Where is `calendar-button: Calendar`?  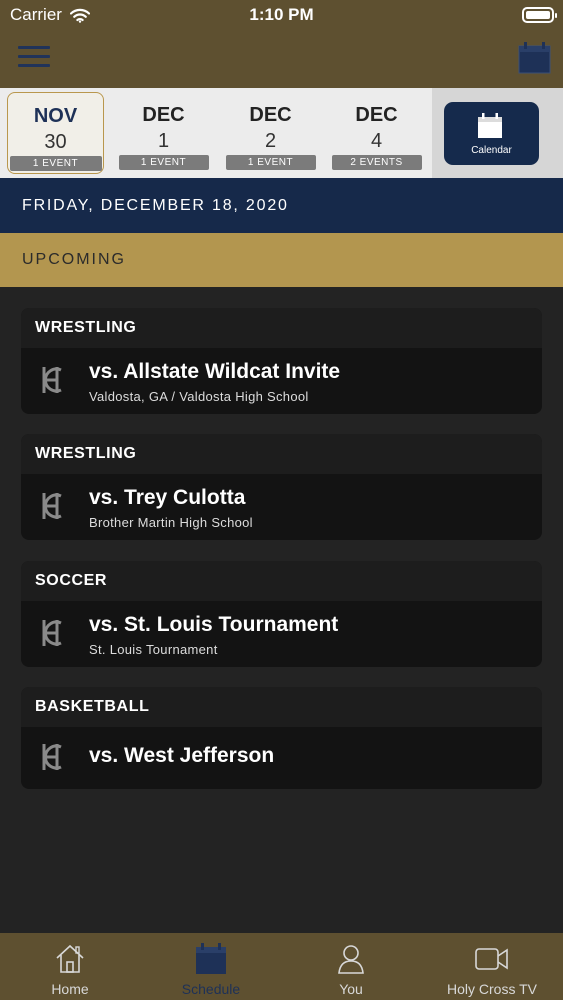 calendar-button: Calendar is located at coordinates (491, 133).